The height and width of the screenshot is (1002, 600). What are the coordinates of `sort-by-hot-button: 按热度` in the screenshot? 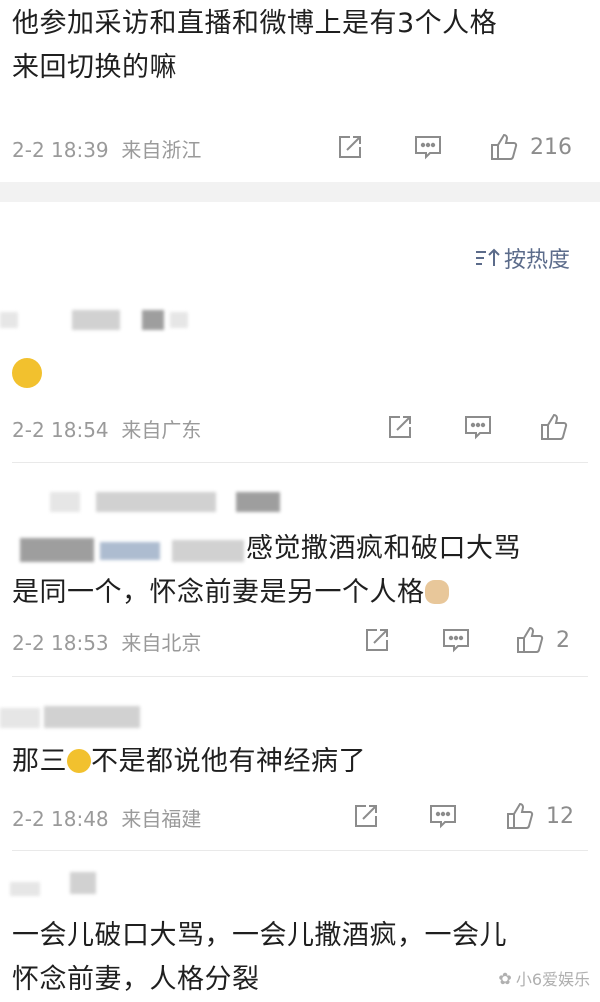 It's located at (522, 258).